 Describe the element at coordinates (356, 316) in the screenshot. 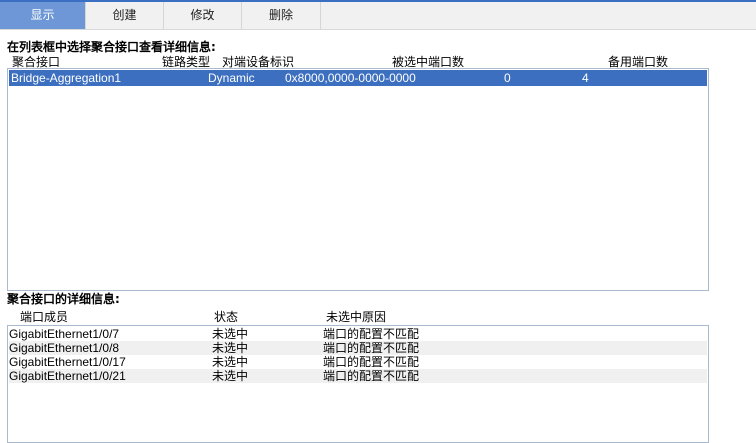

I see `col-header-reason: 未选中原因` at that location.